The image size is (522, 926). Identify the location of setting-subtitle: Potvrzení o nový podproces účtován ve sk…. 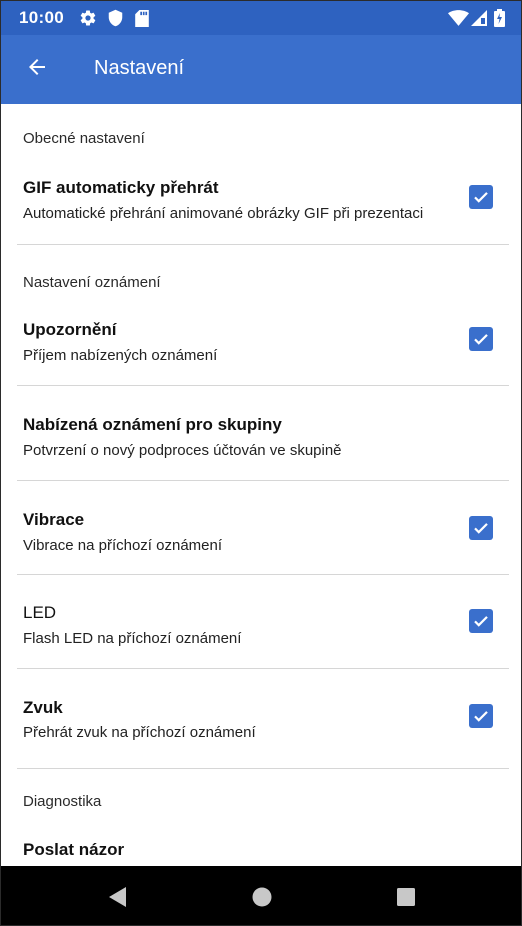
(182, 450).